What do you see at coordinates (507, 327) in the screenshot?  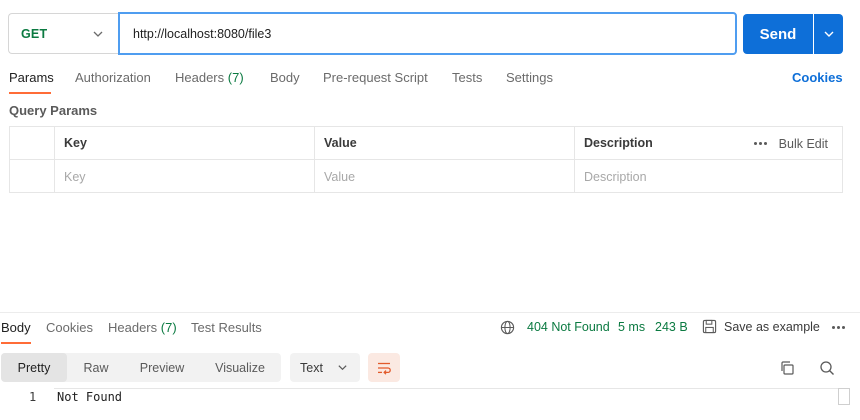 I see `globe-icon` at bounding box center [507, 327].